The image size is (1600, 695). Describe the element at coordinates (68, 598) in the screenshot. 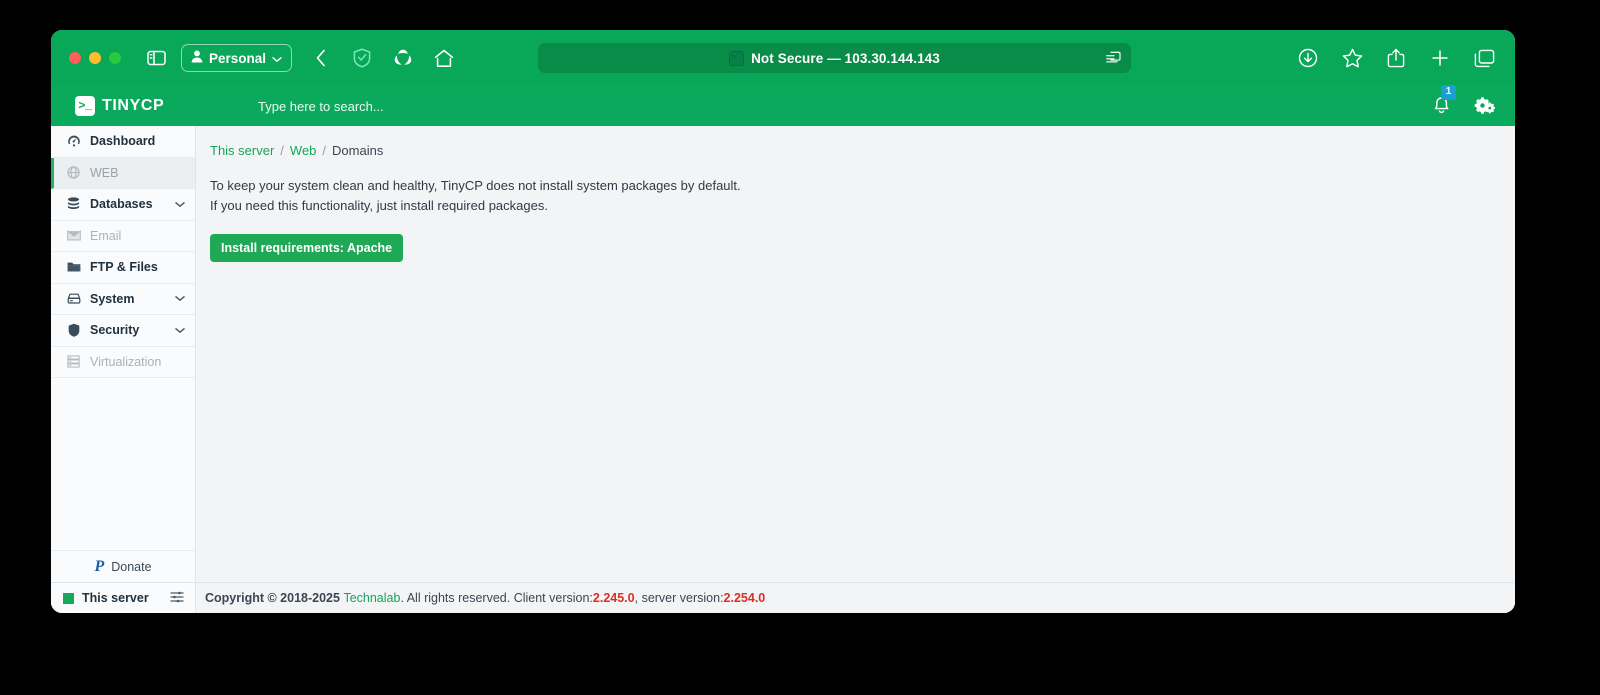

I see `server-status-indicator` at that location.